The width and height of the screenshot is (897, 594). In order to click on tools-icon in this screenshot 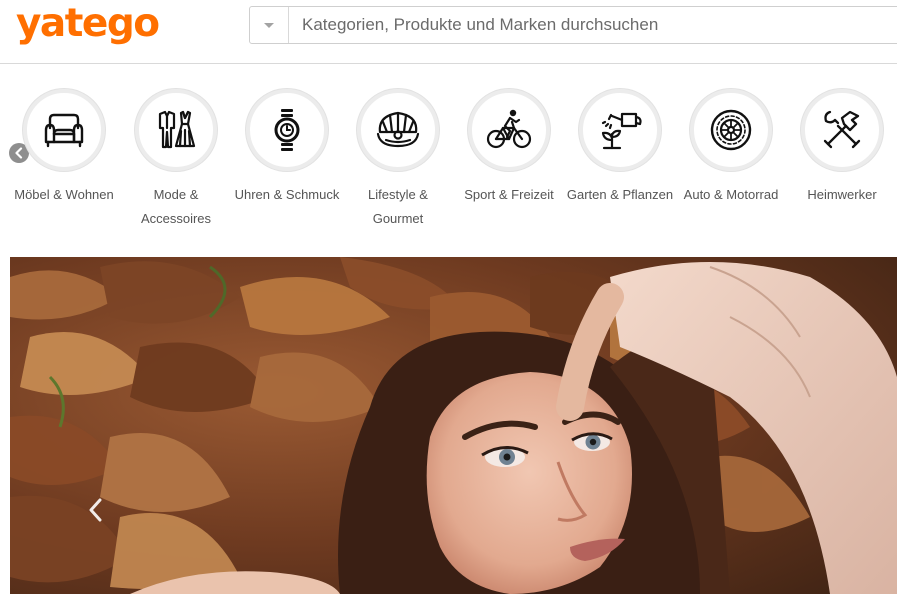, I will do `click(842, 129)`.